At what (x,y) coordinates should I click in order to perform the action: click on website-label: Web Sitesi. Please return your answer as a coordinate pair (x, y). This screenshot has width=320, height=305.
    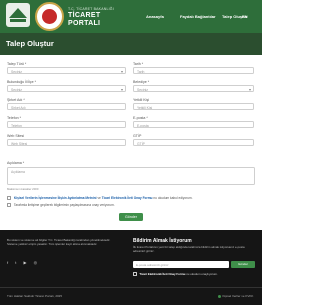
    Looking at the image, I should click on (16, 136).